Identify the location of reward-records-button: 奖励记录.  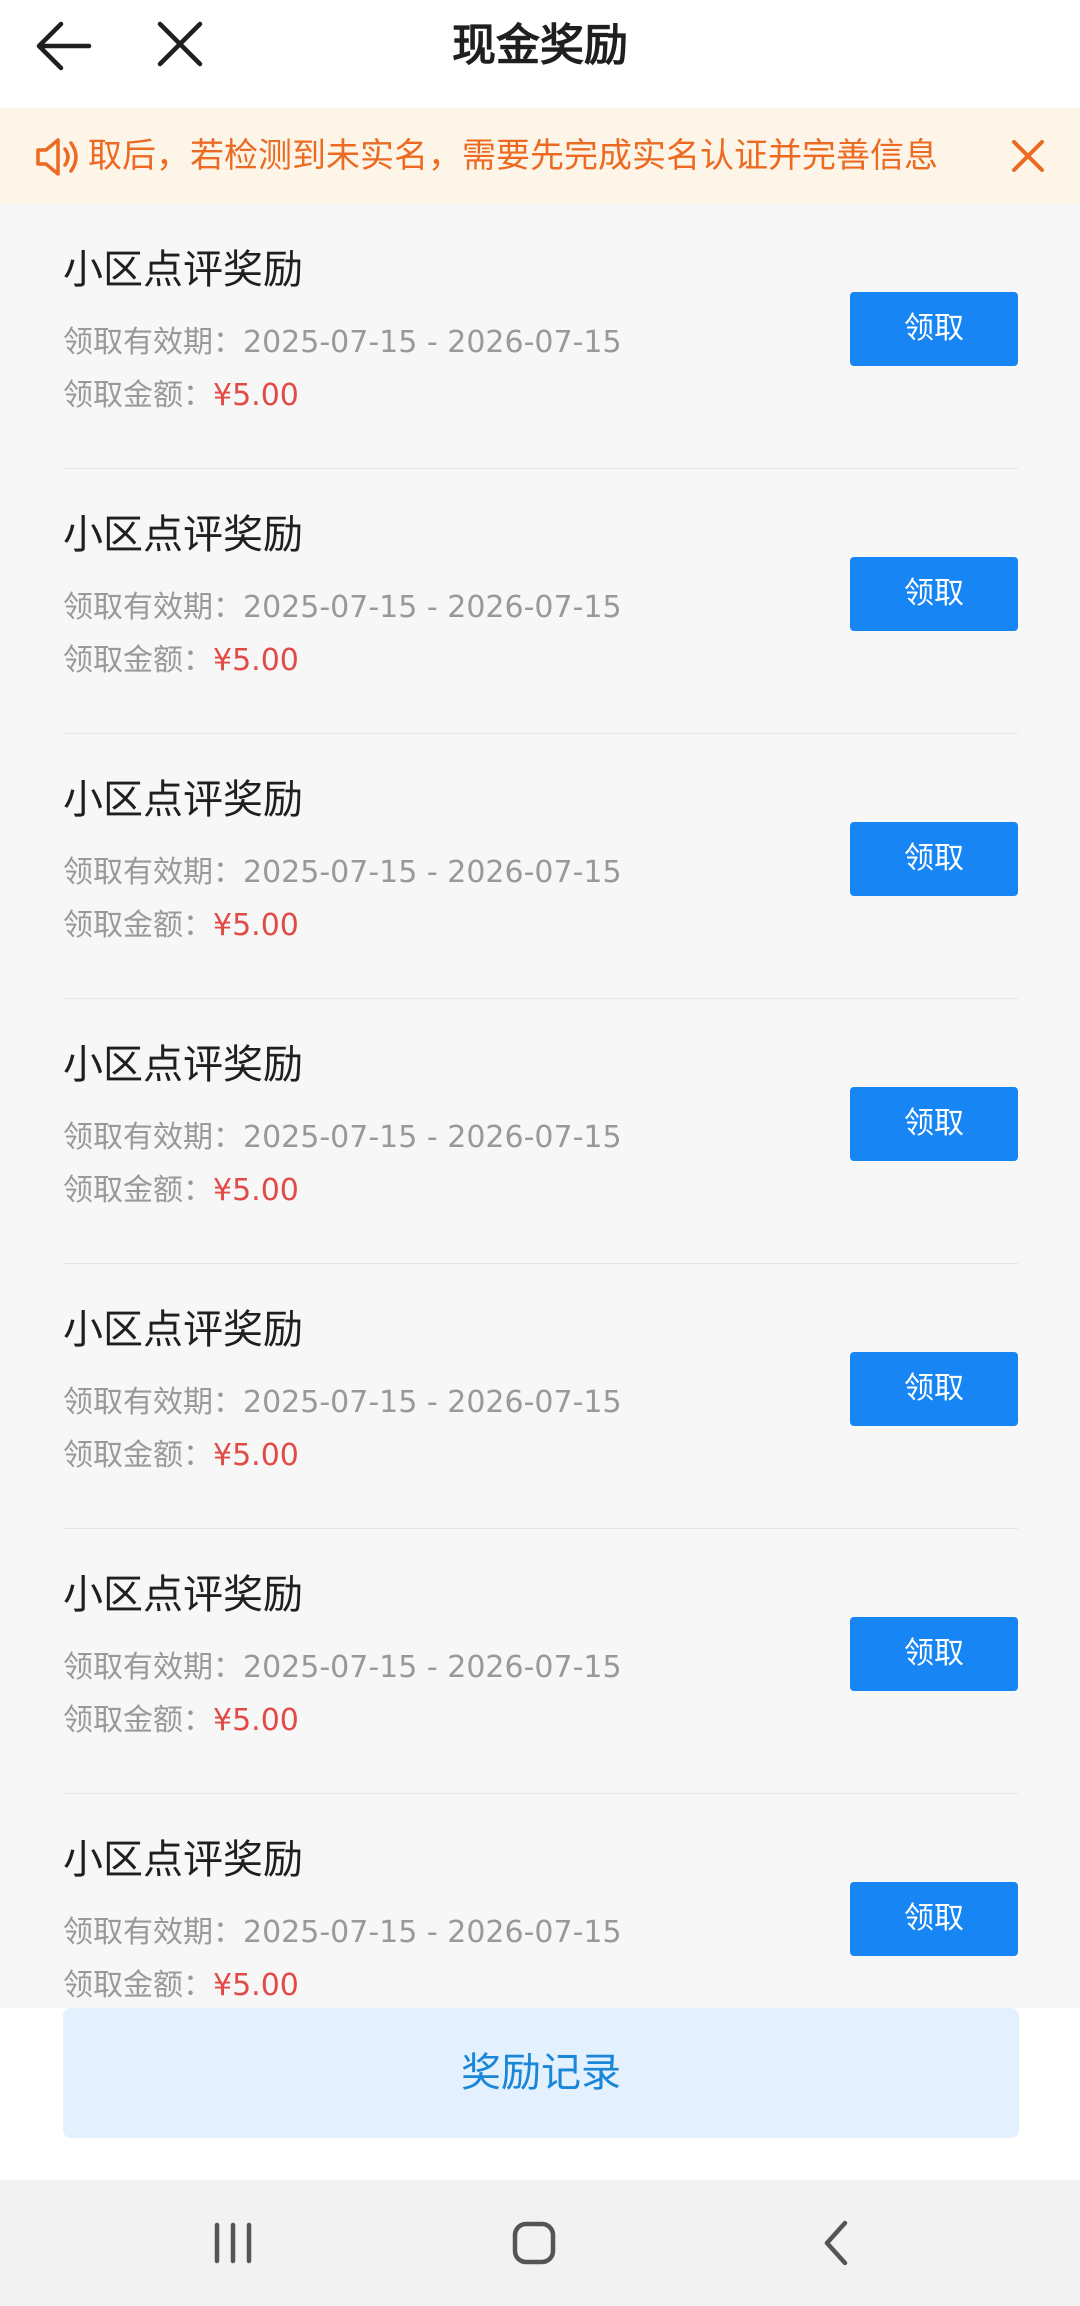
(541, 2073).